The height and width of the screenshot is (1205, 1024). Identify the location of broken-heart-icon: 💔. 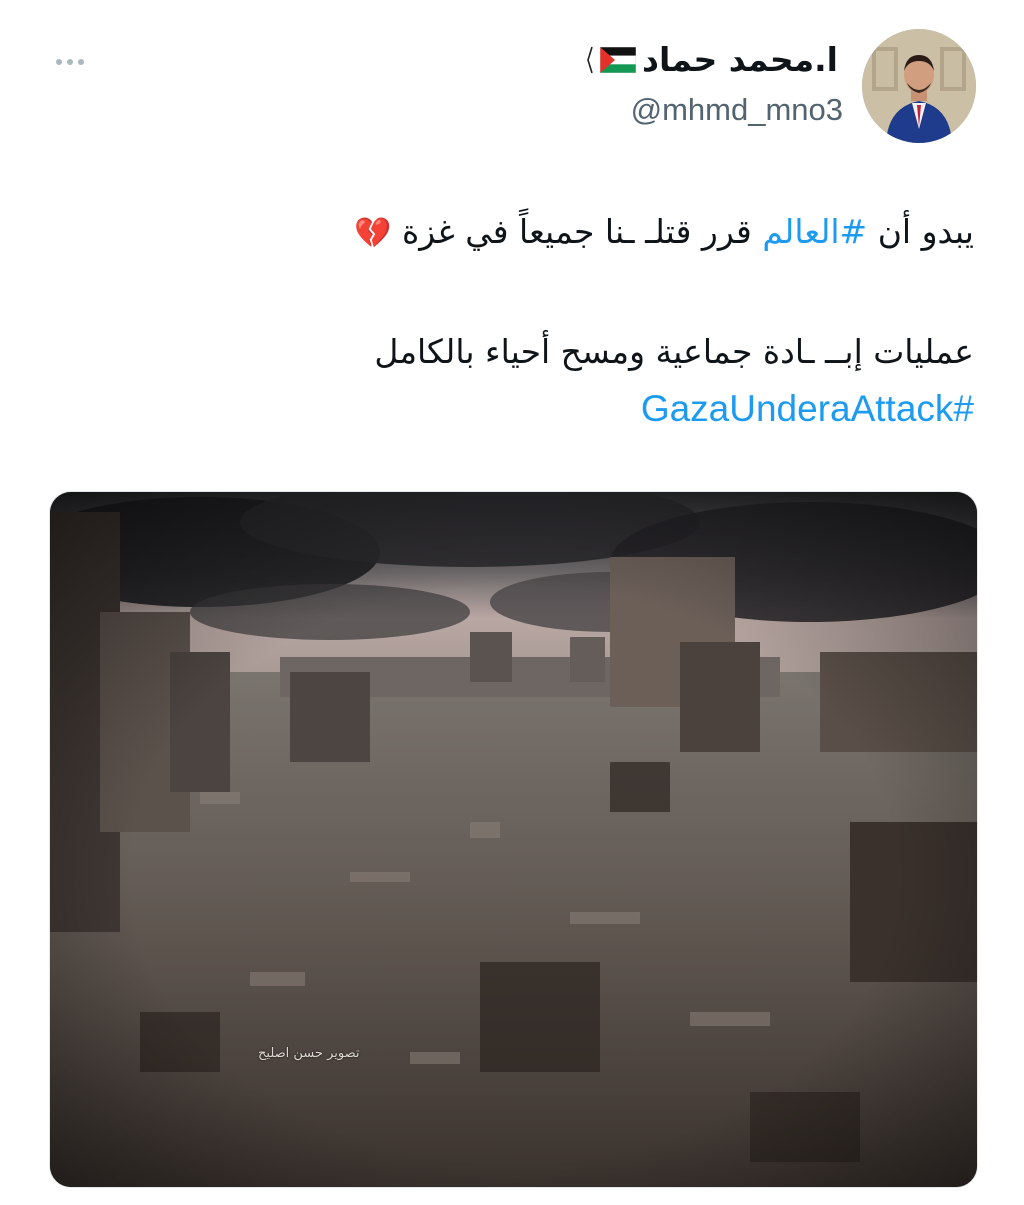
(373, 233).